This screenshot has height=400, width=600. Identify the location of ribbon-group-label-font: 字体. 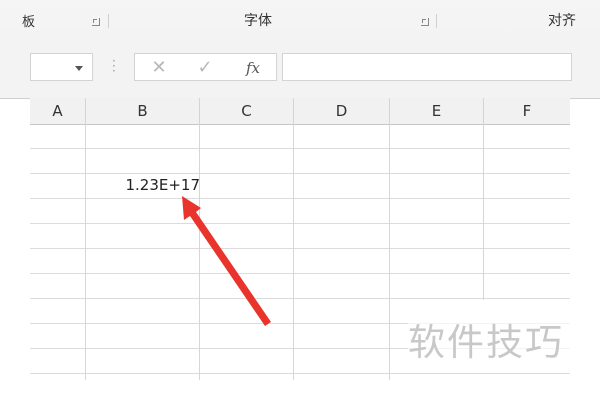
(258, 21).